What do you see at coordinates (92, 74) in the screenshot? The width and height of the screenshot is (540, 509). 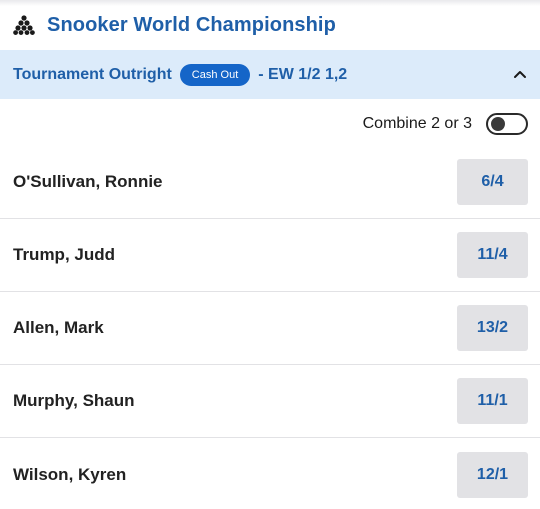 I see `market-name: Tournament Outright` at bounding box center [92, 74].